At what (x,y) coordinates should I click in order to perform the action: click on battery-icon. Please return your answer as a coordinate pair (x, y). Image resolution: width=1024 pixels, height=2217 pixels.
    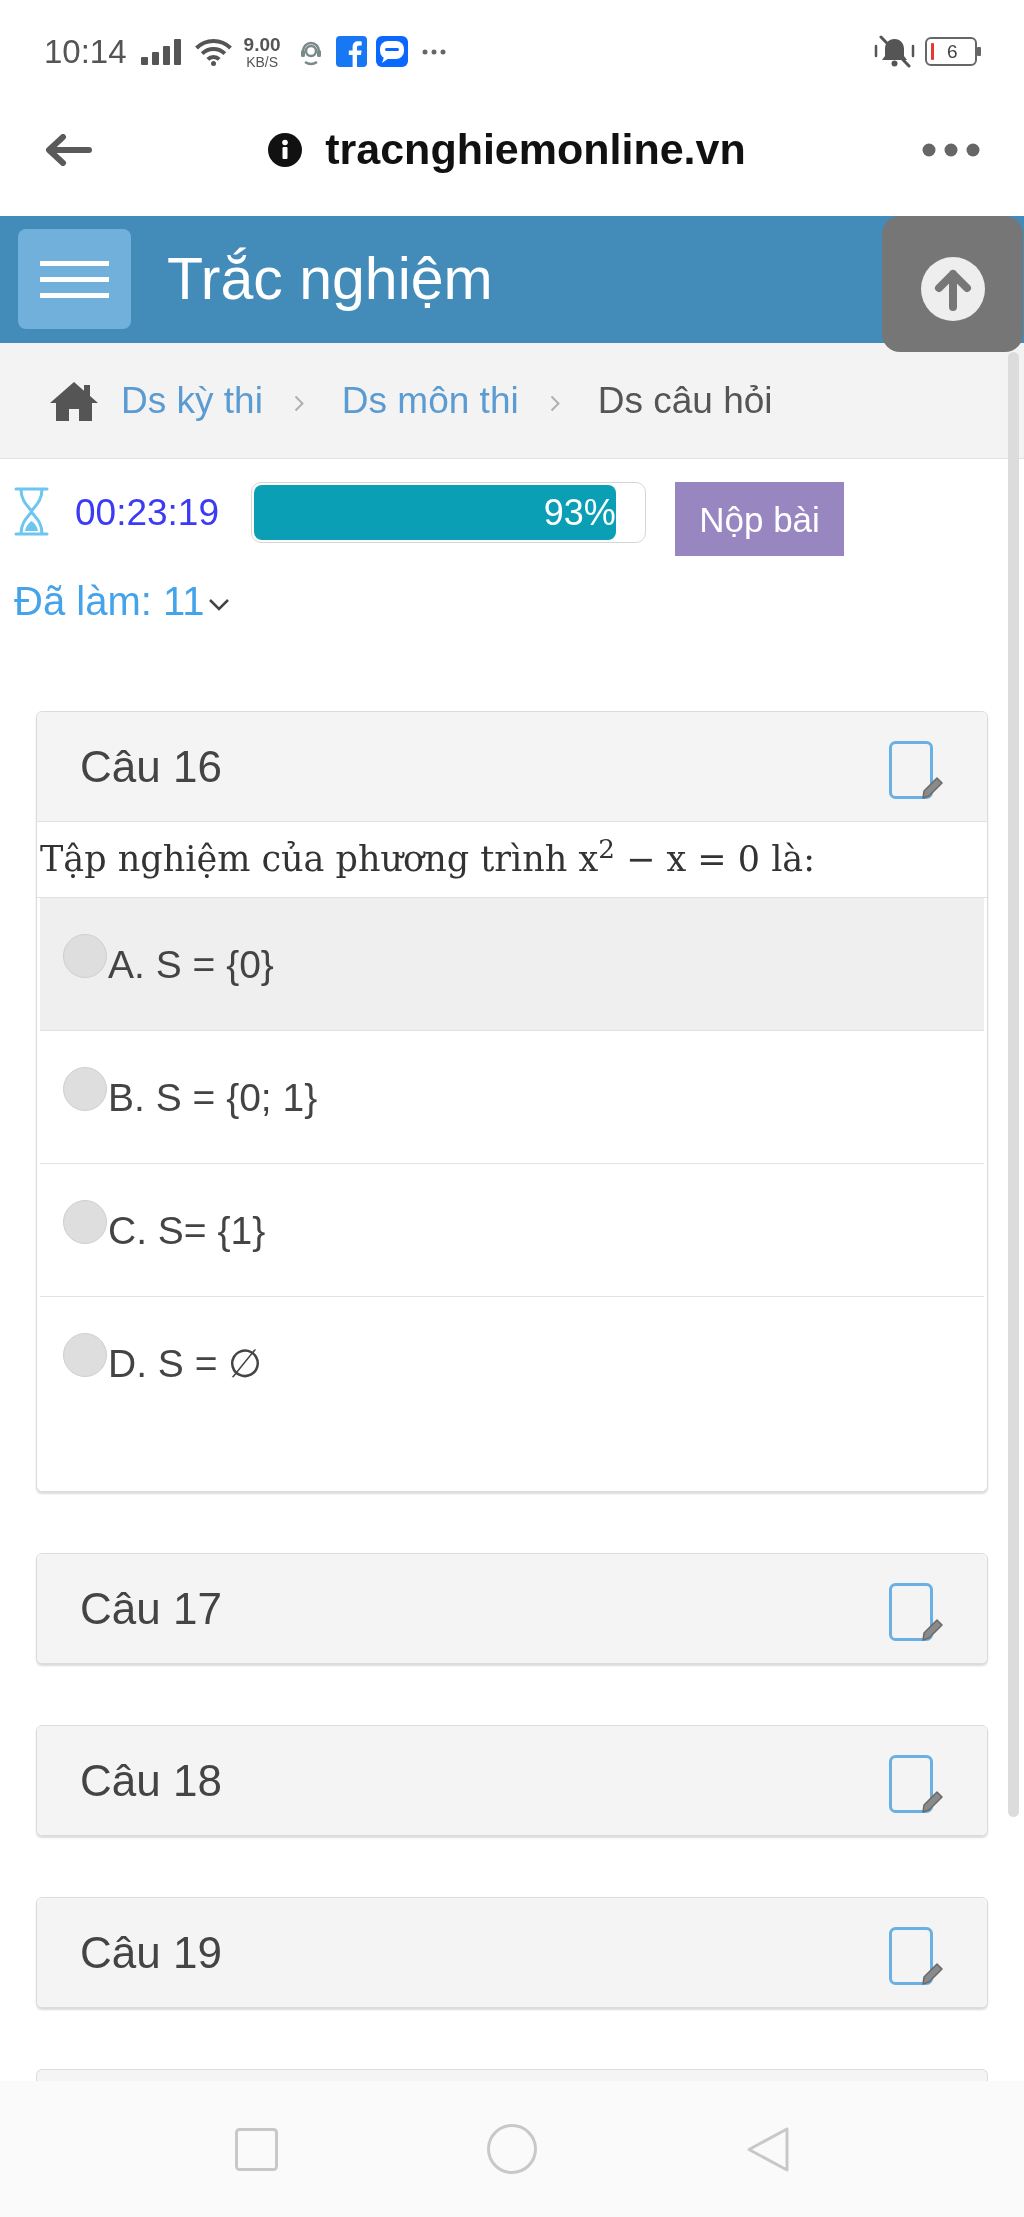
    Looking at the image, I should click on (953, 52).